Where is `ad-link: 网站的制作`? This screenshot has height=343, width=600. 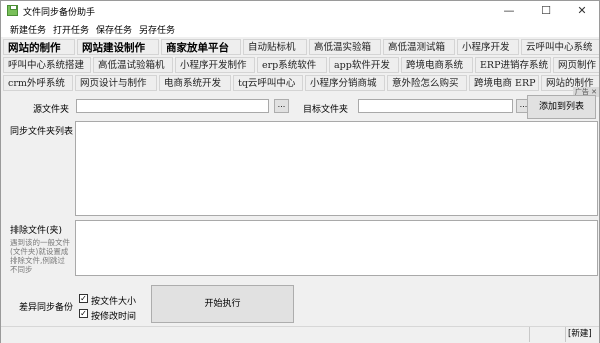 ad-link: 网站的制作 is located at coordinates (39, 47).